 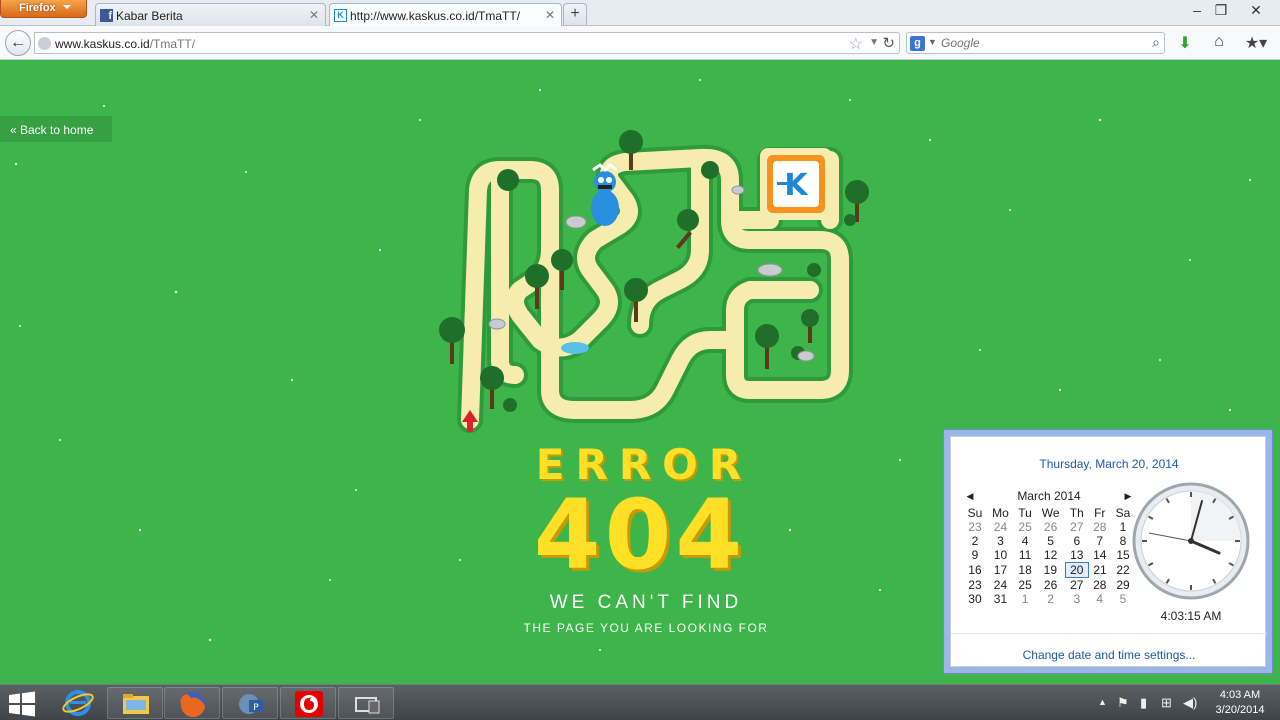 What do you see at coordinates (856, 44) in the screenshot?
I see `bookmark-star-icon: ☆` at bounding box center [856, 44].